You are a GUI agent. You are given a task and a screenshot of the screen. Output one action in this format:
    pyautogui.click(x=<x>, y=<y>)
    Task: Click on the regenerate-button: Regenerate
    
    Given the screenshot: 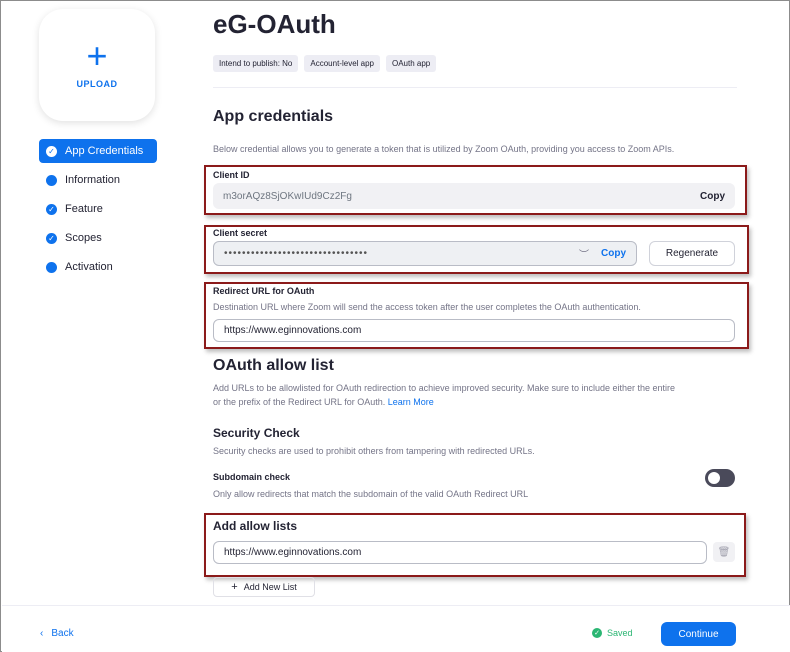 What is the action you would take?
    pyautogui.click(x=692, y=253)
    